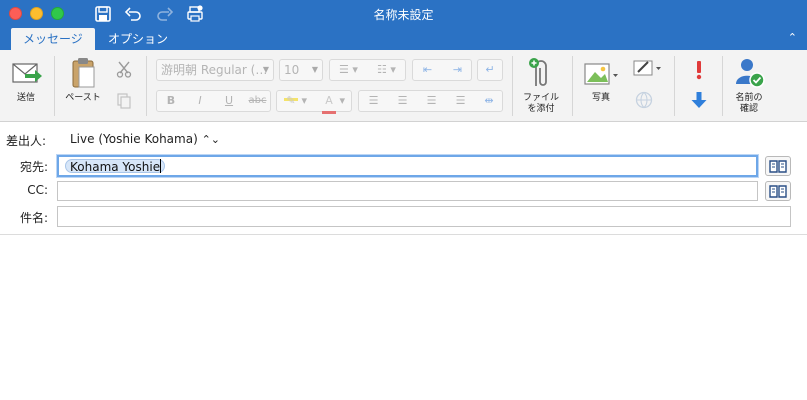  What do you see at coordinates (457, 70) in the screenshot?
I see `increase-indent-icon: ⇥` at bounding box center [457, 70].